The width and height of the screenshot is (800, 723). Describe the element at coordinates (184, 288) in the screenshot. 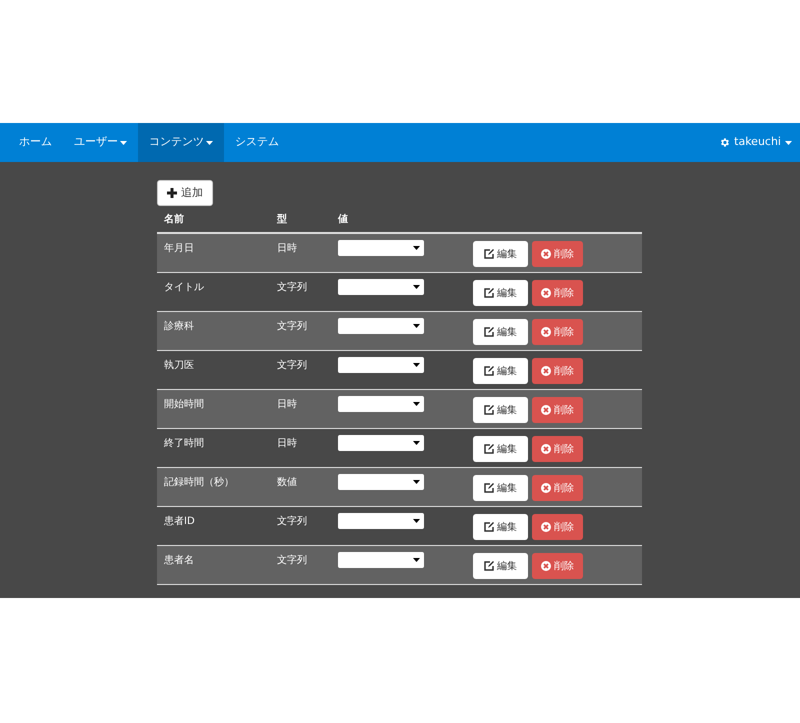

I see `table-cell-text: タイトル` at that location.